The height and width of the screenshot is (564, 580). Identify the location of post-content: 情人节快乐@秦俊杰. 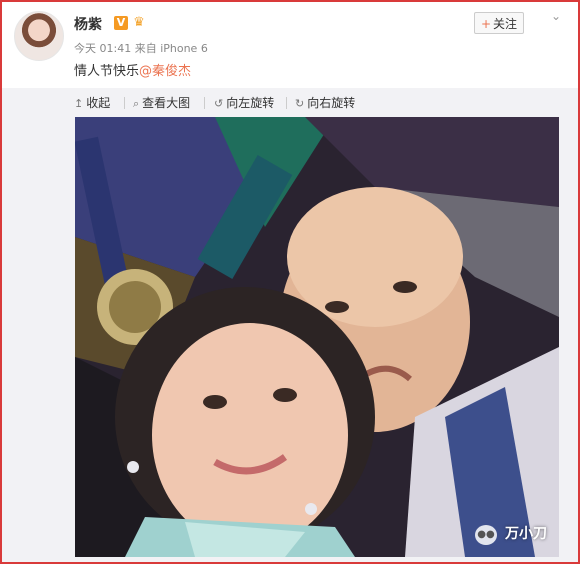
(132, 69).